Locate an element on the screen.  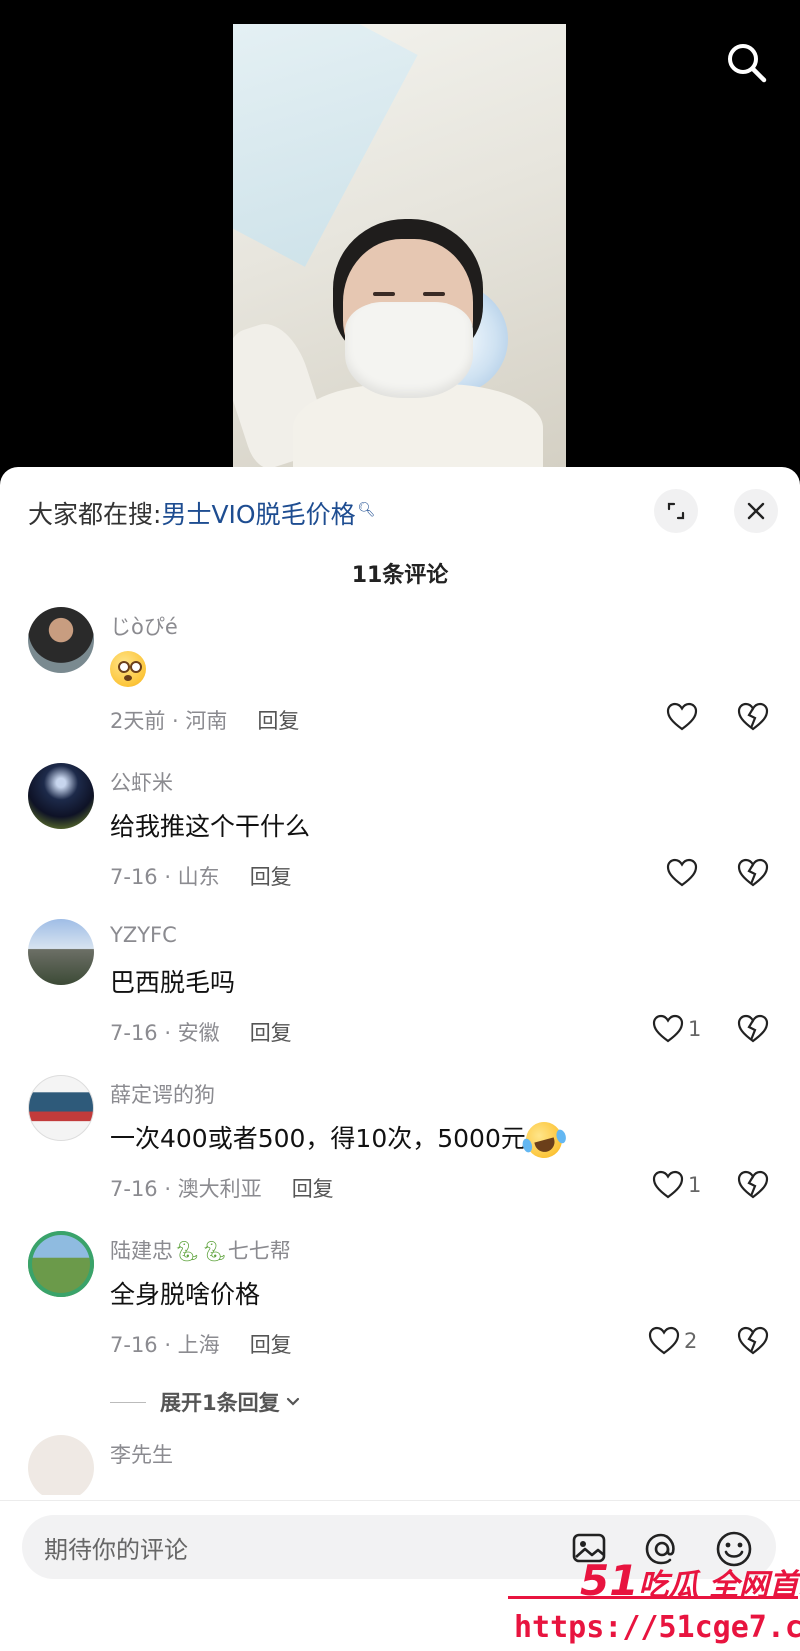
username-suffix: 七七帮 is located at coordinates (259, 1251).